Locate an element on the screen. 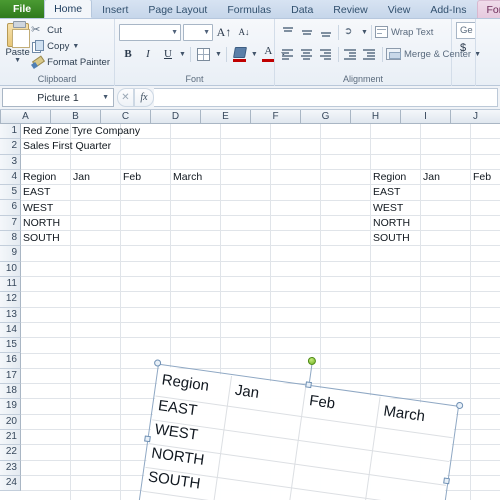 This screenshot has height=500, width=500. ribbon-tab-page-layout: Page Layout is located at coordinates (177, 9).